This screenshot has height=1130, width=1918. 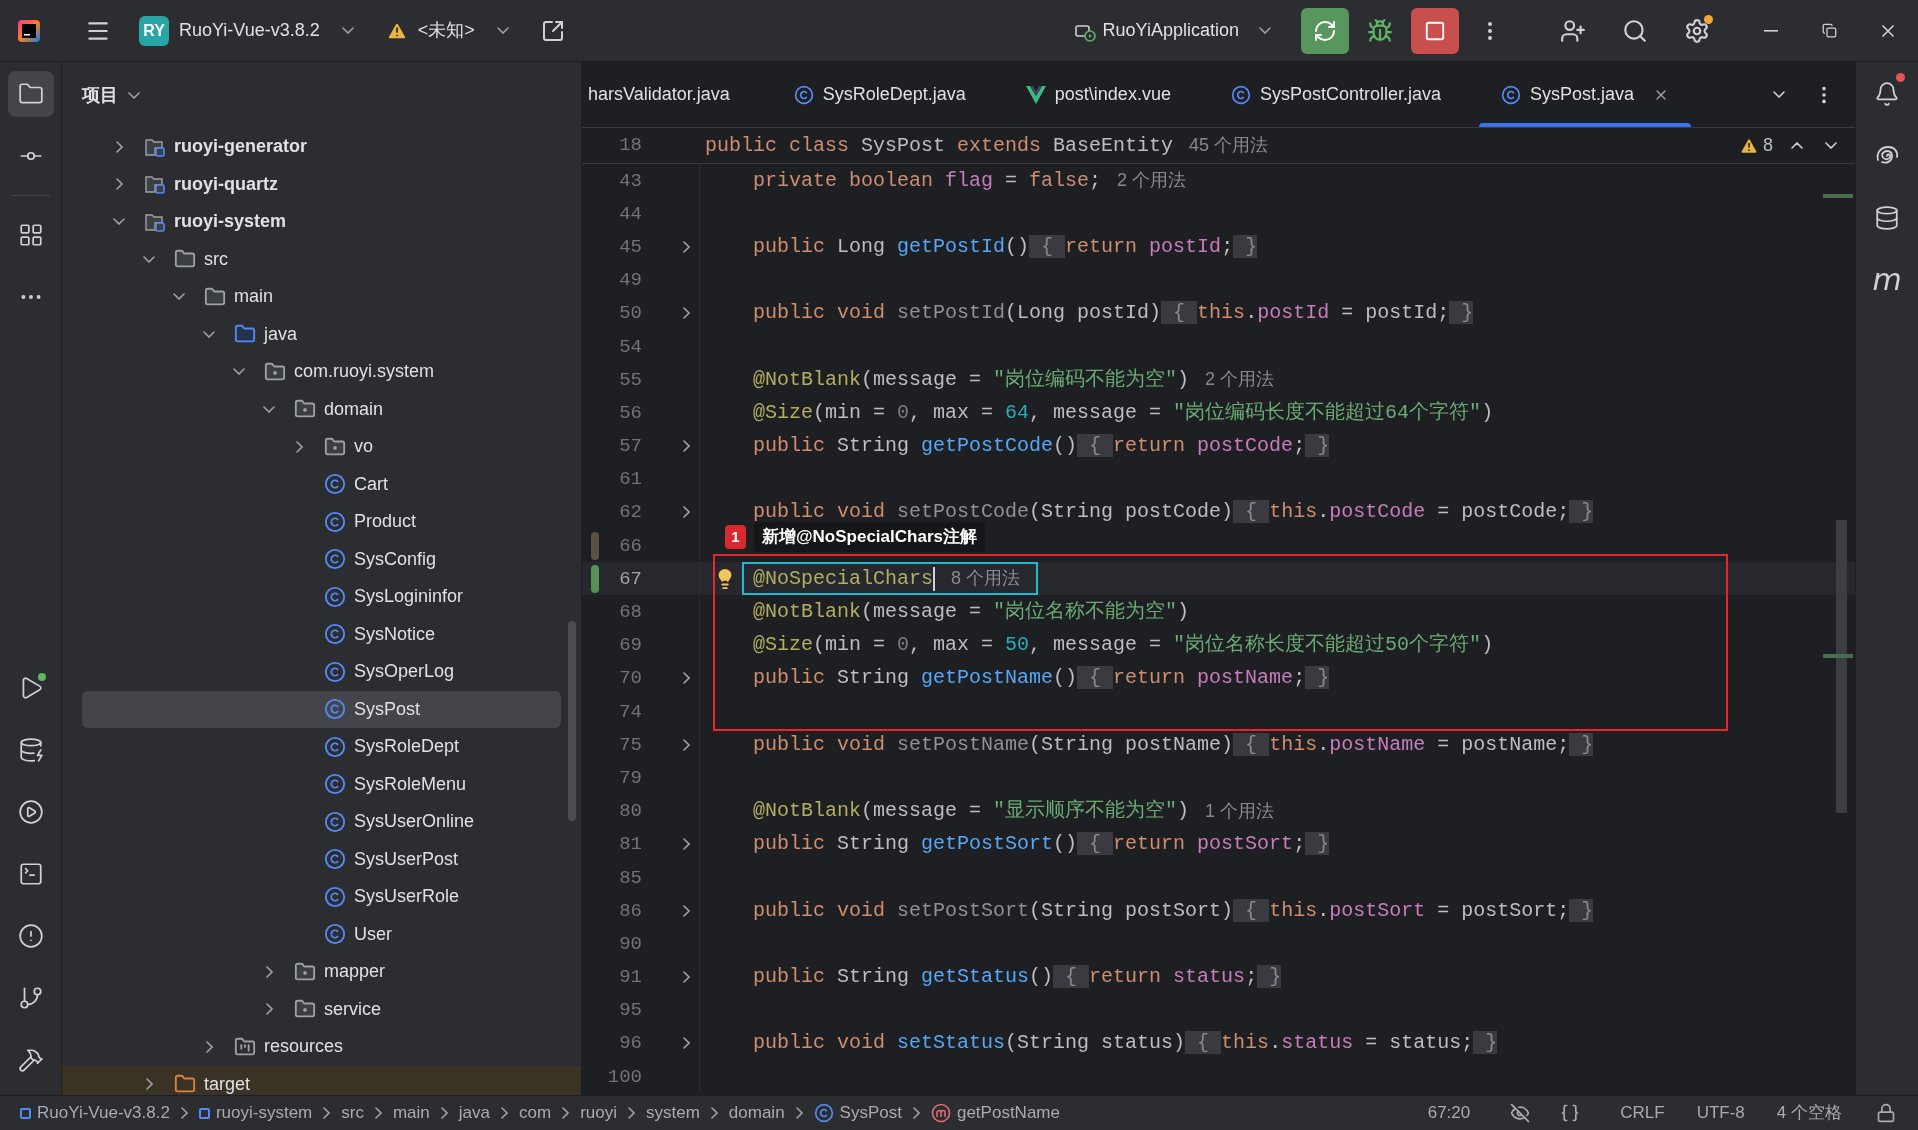 I want to click on tree-item: SysUserRole, so click(x=321, y=897).